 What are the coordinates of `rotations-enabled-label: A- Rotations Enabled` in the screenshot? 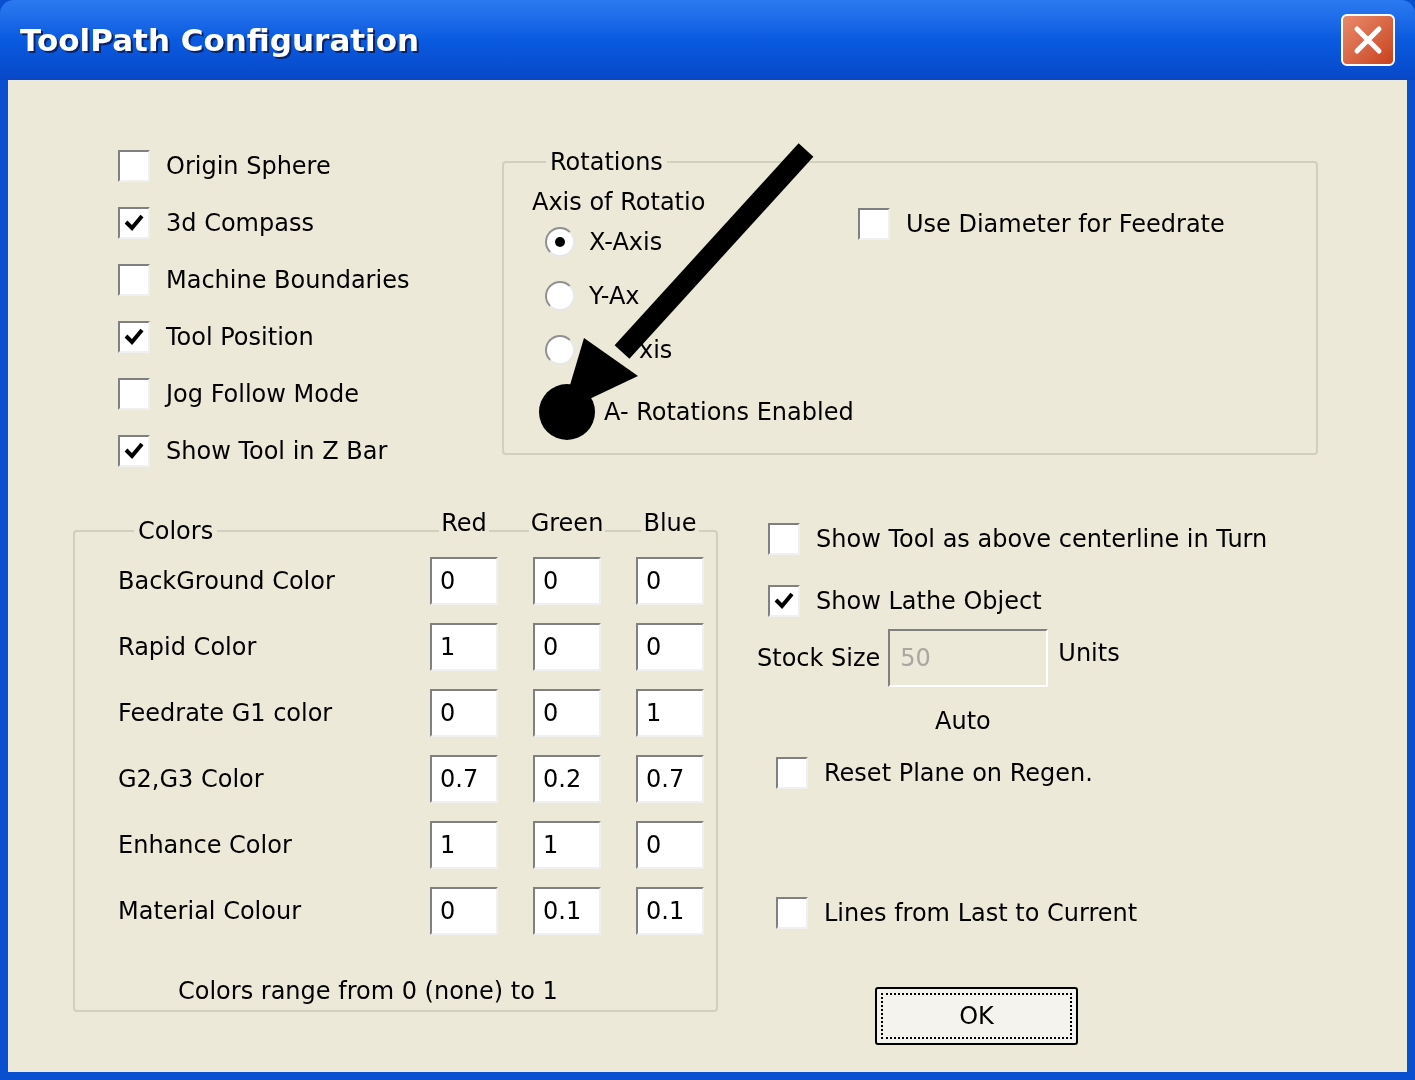 It's located at (729, 412).